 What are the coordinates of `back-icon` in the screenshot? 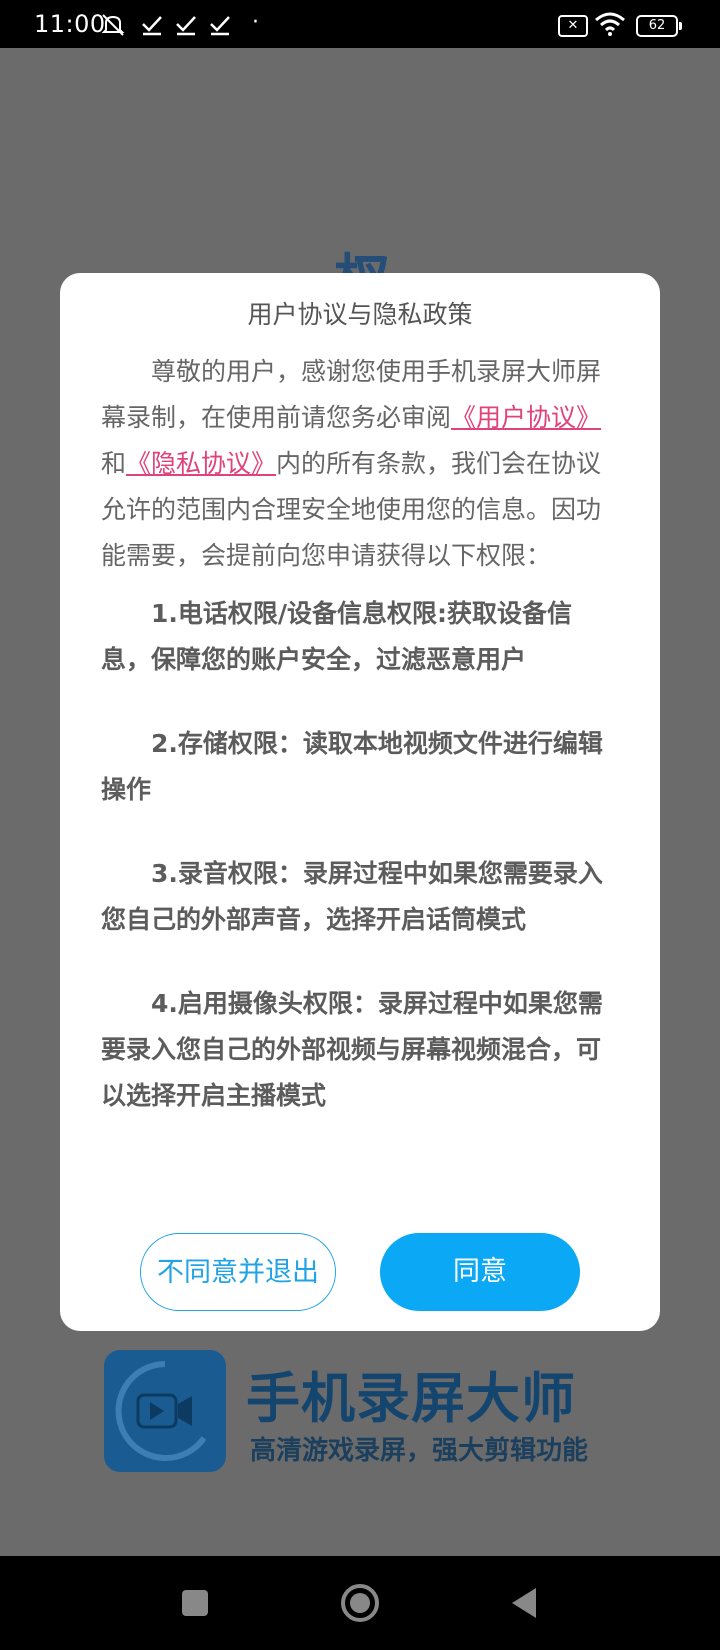 It's located at (525, 1603).